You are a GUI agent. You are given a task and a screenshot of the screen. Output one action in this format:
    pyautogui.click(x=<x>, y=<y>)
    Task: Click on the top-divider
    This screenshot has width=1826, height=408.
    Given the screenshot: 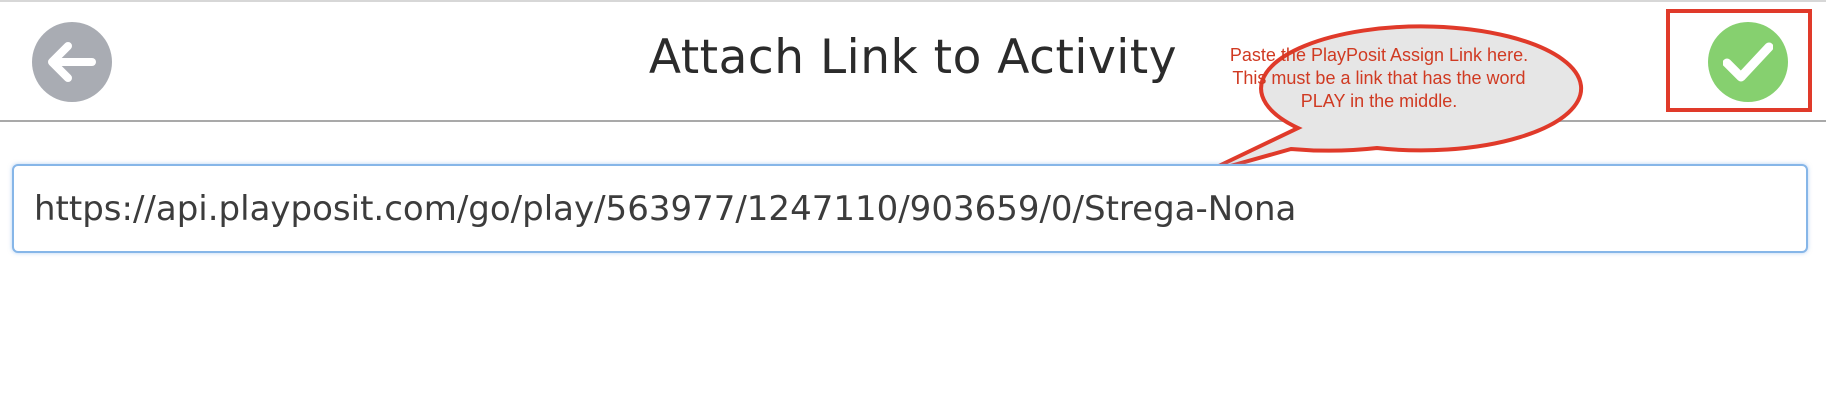 What is the action you would take?
    pyautogui.click(x=913, y=1)
    